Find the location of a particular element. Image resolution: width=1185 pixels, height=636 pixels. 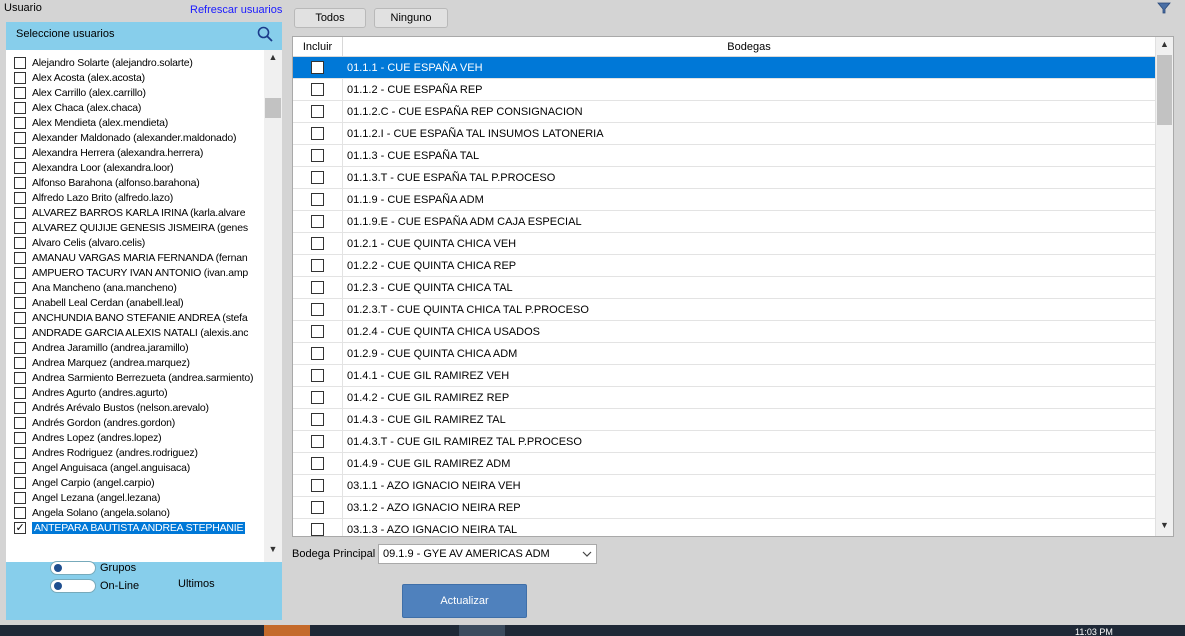

grid-row: 01.1.3 - CUE ESPAÑA TAL is located at coordinates (724, 156).